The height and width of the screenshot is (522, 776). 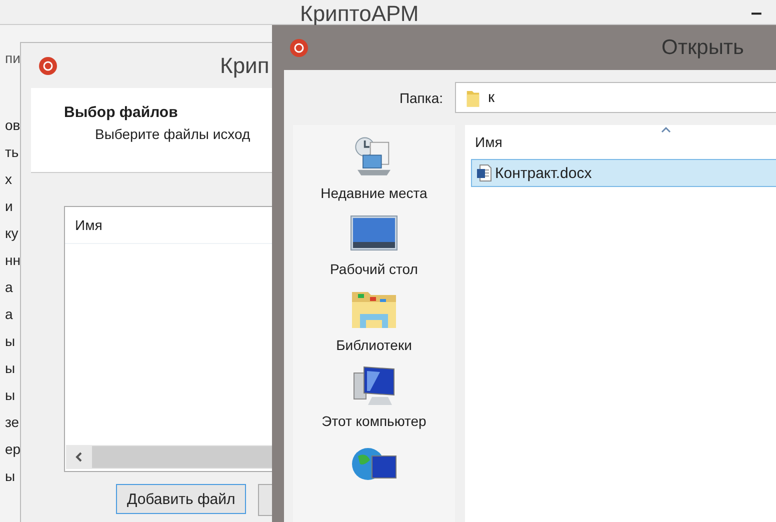 I want to click on sidebar-text: ов, so click(x=12, y=125).